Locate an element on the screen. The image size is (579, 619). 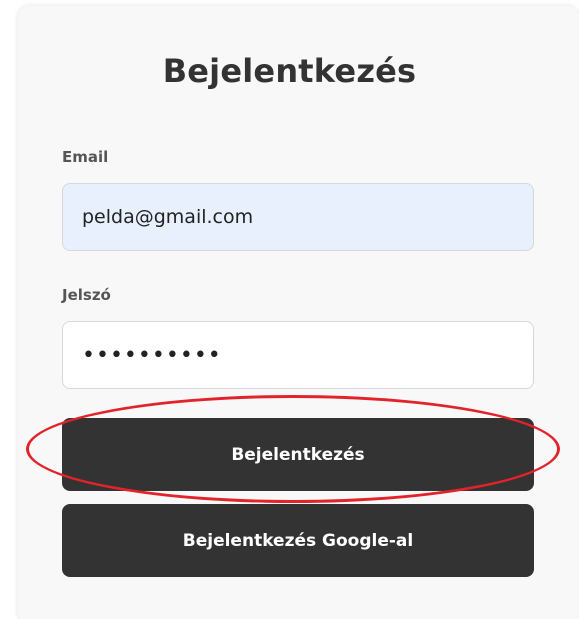
password-field is located at coordinates (298, 355).